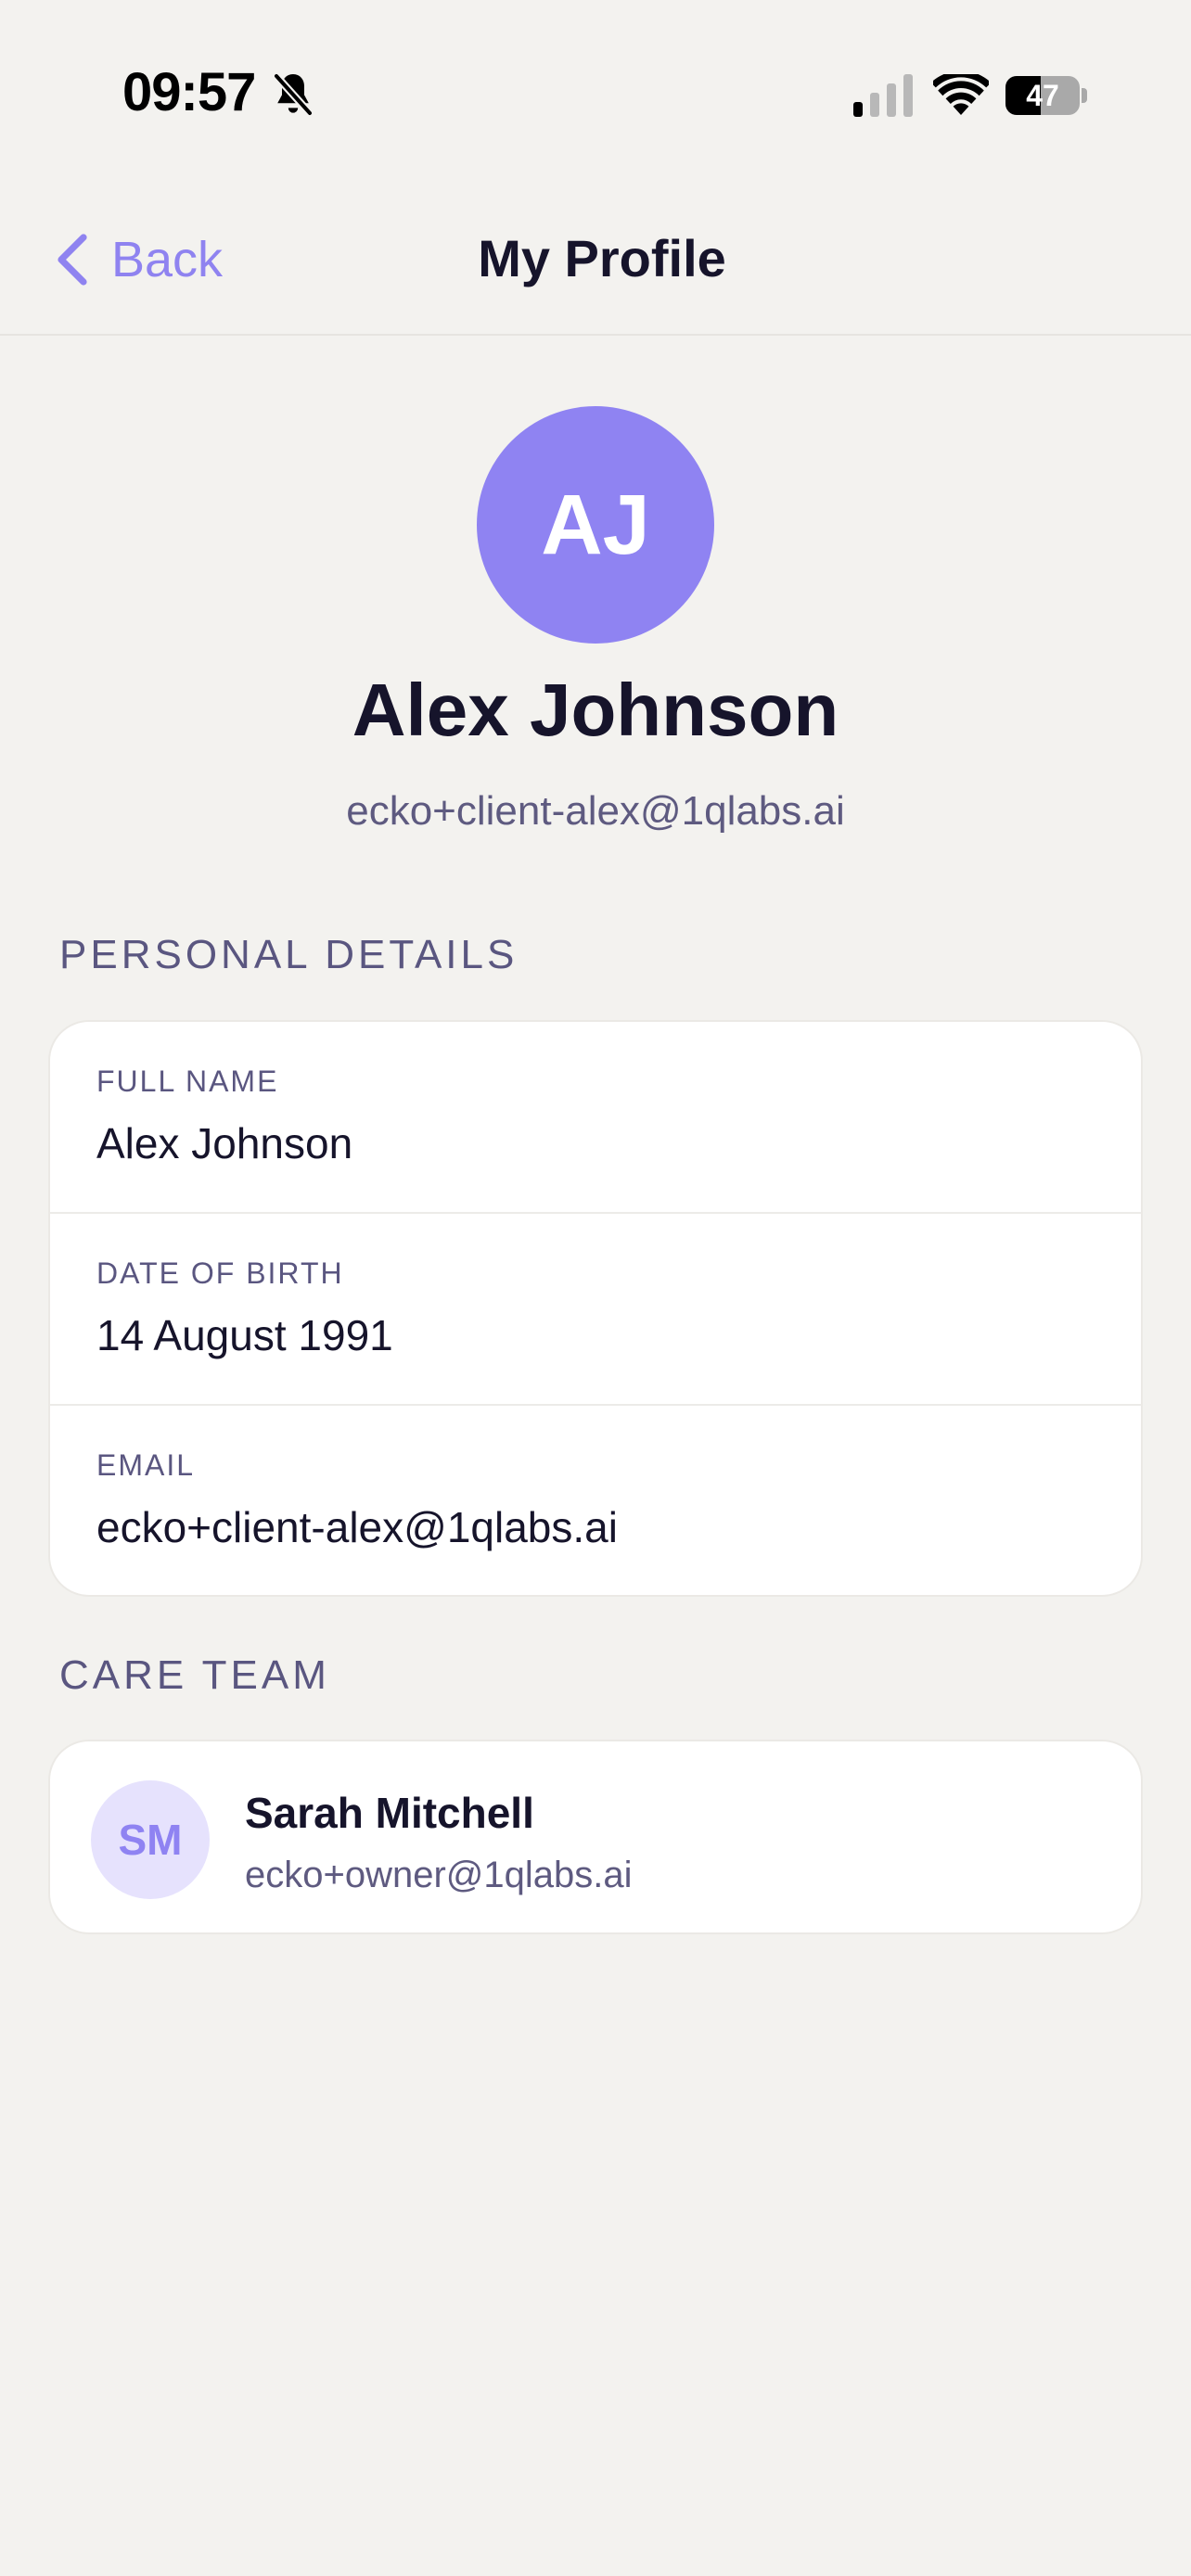  What do you see at coordinates (883, 95) in the screenshot?
I see `cellular-signal-icon` at bounding box center [883, 95].